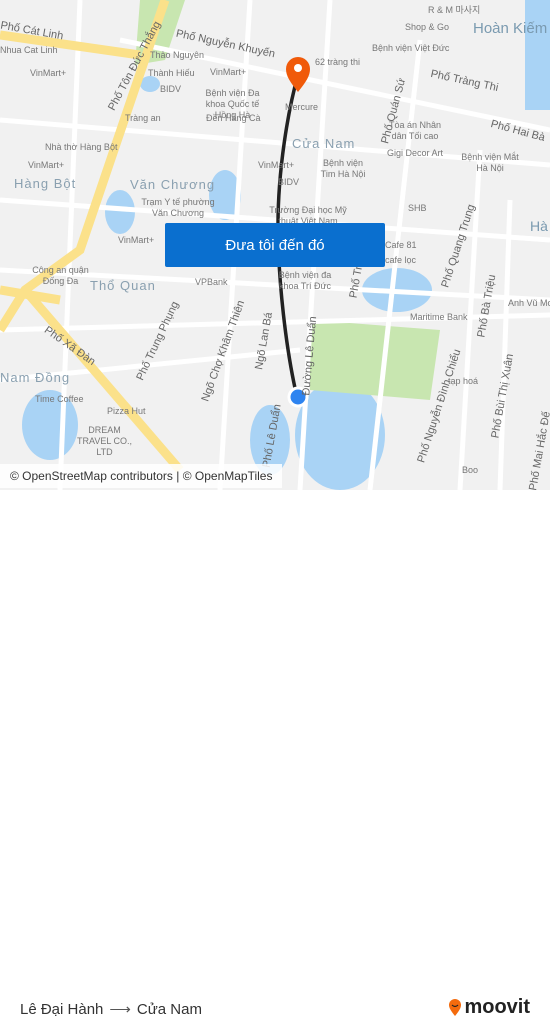  Describe the element at coordinates (123, 285) in the screenshot. I see `district-label: Thổ Quan` at that location.